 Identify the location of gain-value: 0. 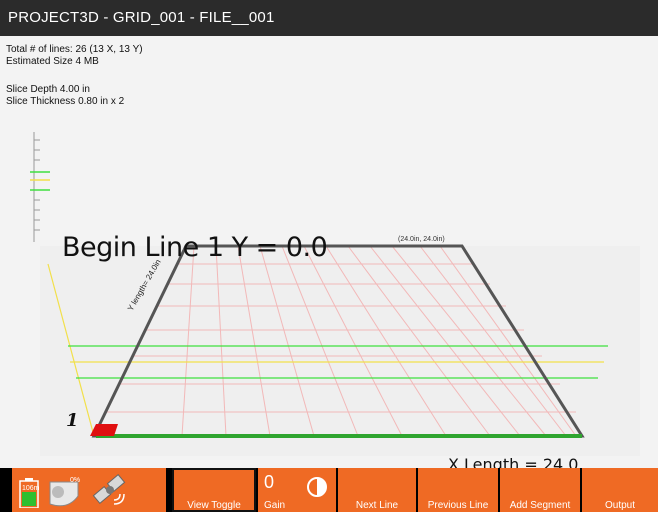
(269, 482).